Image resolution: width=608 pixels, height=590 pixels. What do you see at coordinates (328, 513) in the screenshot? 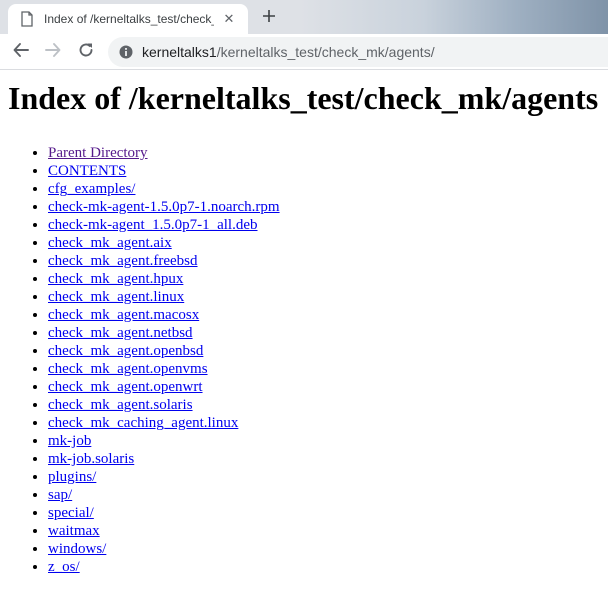
I see `list-item: special/` at bounding box center [328, 513].